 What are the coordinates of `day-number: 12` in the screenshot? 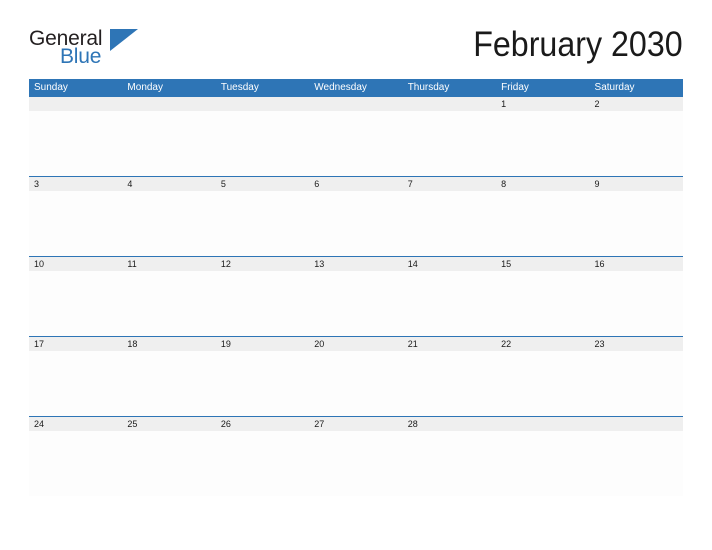 It's located at (262, 264).